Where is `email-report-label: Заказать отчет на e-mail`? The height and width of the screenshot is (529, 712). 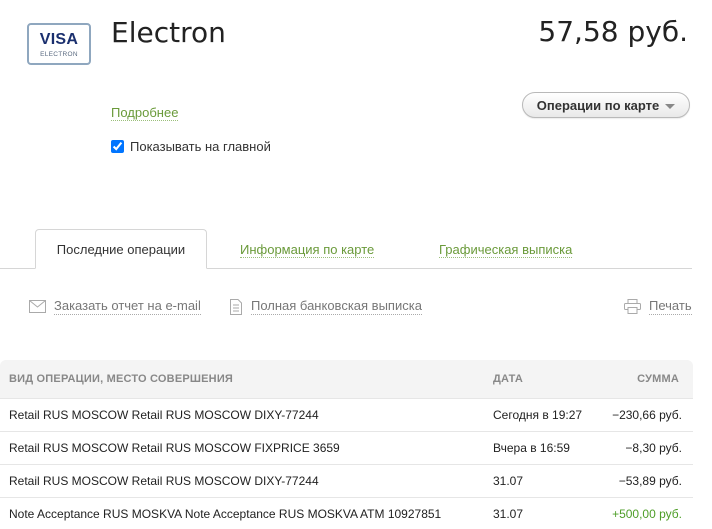
email-report-label: Заказать отчет на e-mail is located at coordinates (127, 306).